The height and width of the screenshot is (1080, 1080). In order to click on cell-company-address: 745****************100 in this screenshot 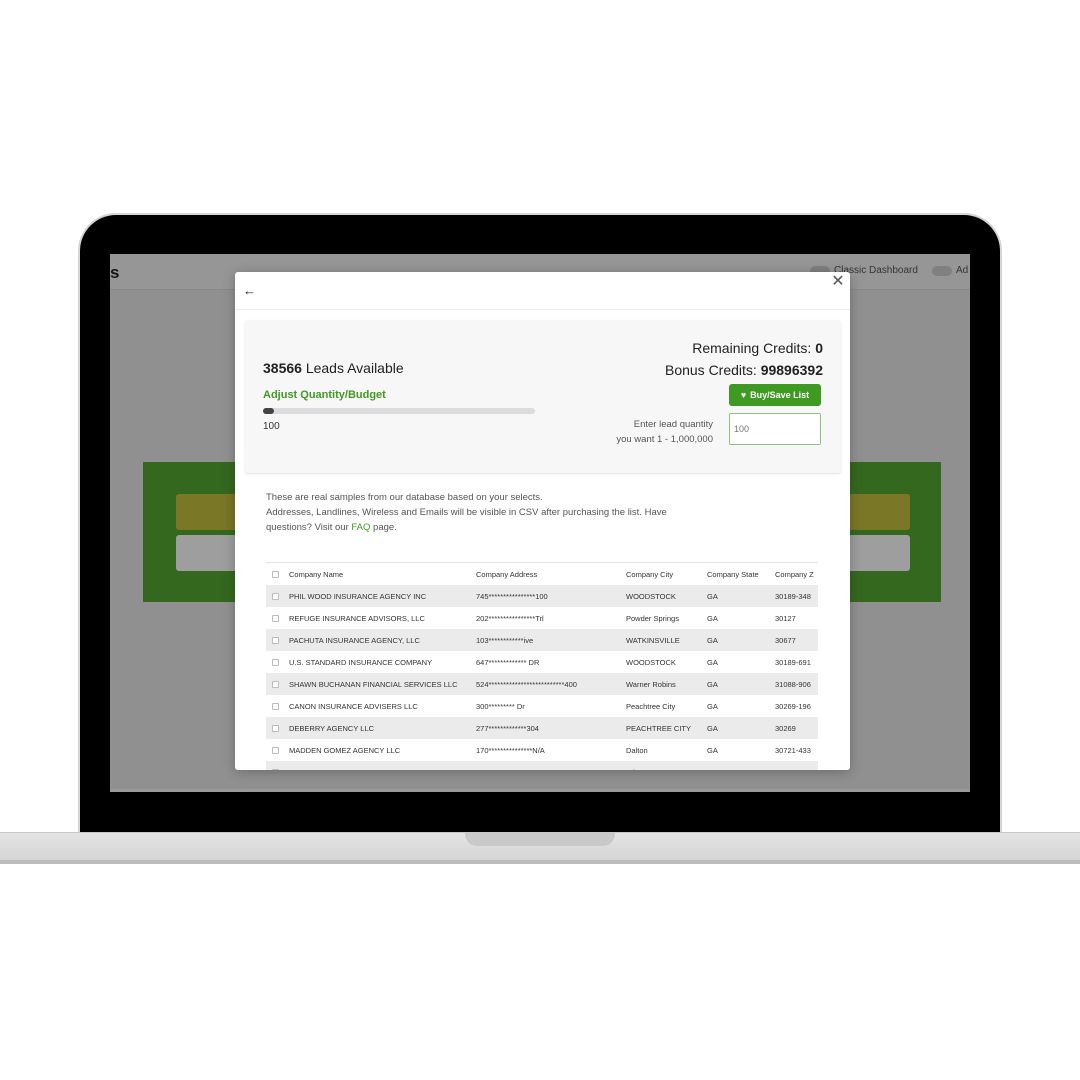, I will do `click(512, 596)`.